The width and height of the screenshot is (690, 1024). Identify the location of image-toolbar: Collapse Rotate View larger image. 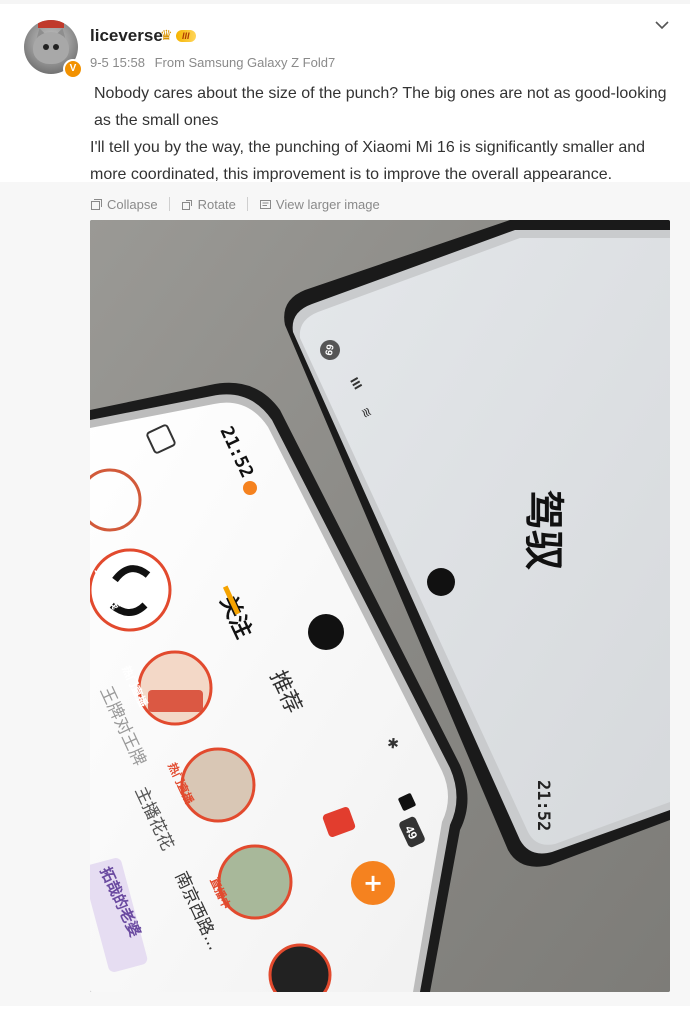
(235, 204).